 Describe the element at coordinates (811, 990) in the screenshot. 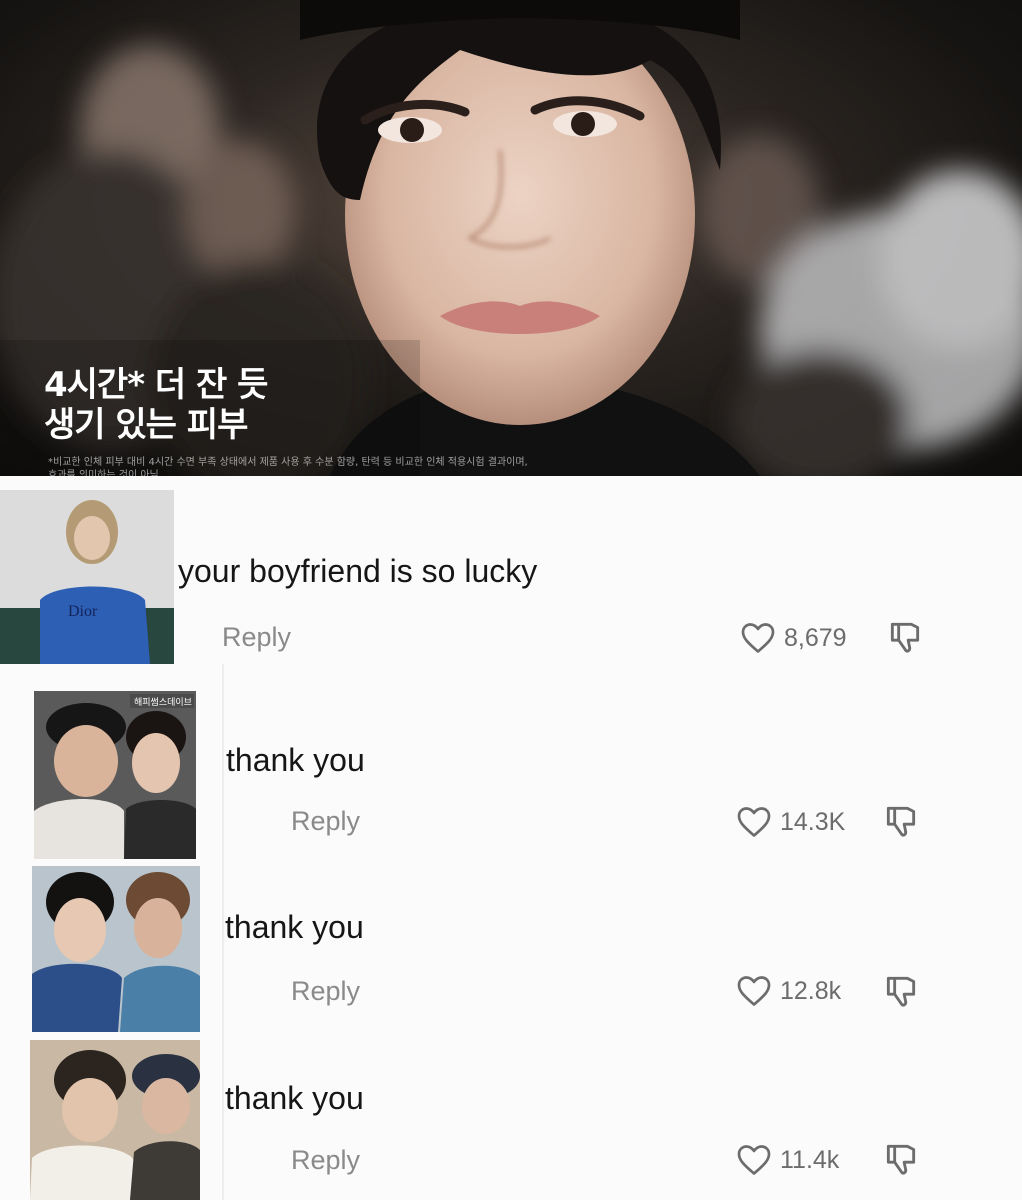

I see `like-count: 12.8k` at that location.